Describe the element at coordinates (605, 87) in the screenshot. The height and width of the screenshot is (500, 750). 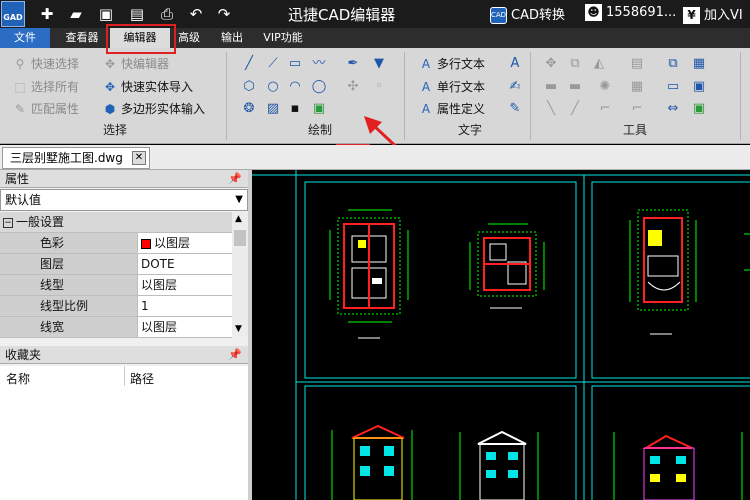
I see `explode-tool-icon: ✺` at that location.